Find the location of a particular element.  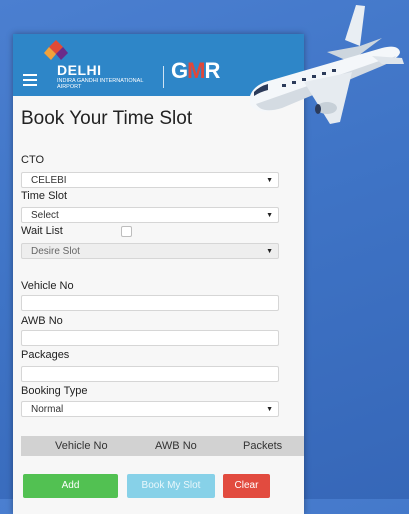

cto-label: CTO is located at coordinates (33, 160).